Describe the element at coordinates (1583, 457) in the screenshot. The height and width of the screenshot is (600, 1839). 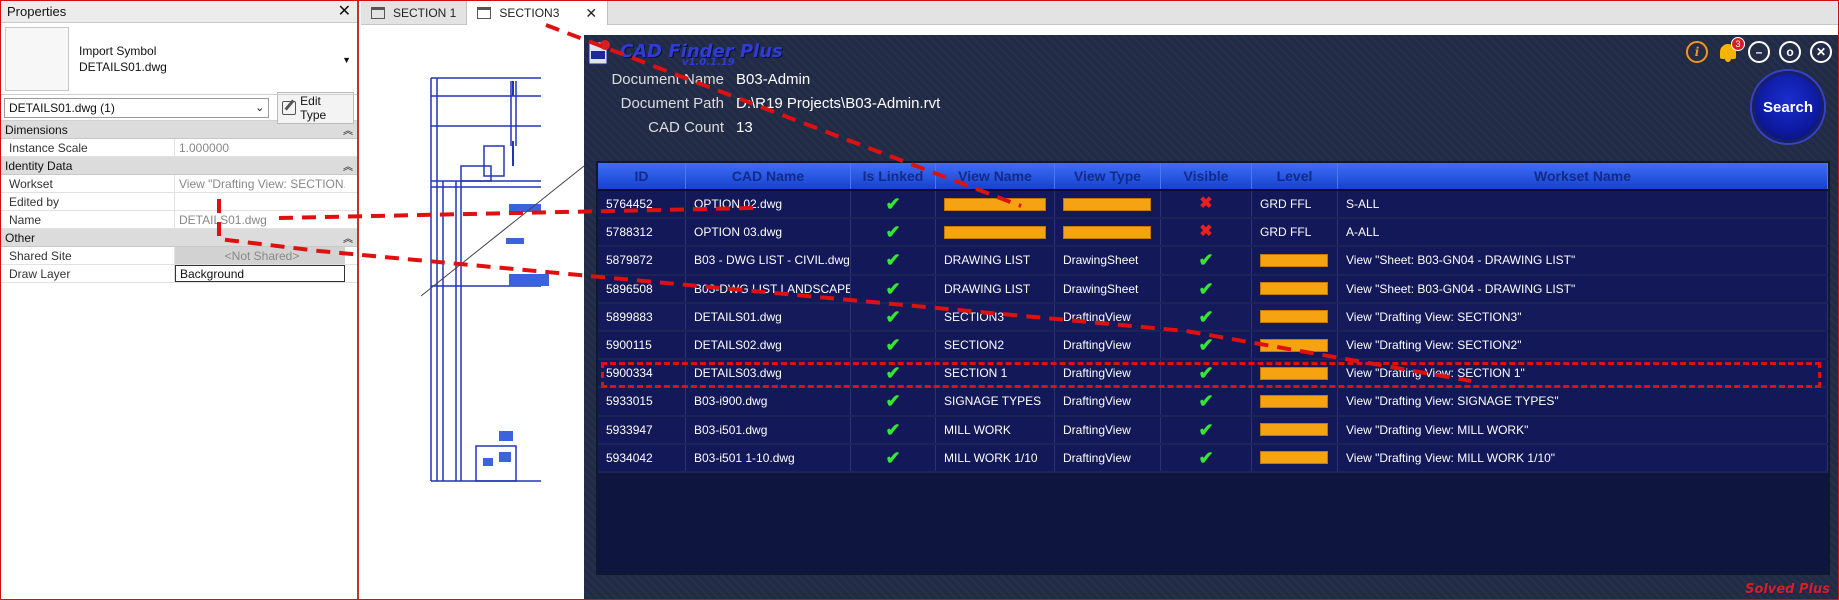
I see `cell-workset-name: View "Drafting View: MILL WORK 1/10"` at that location.